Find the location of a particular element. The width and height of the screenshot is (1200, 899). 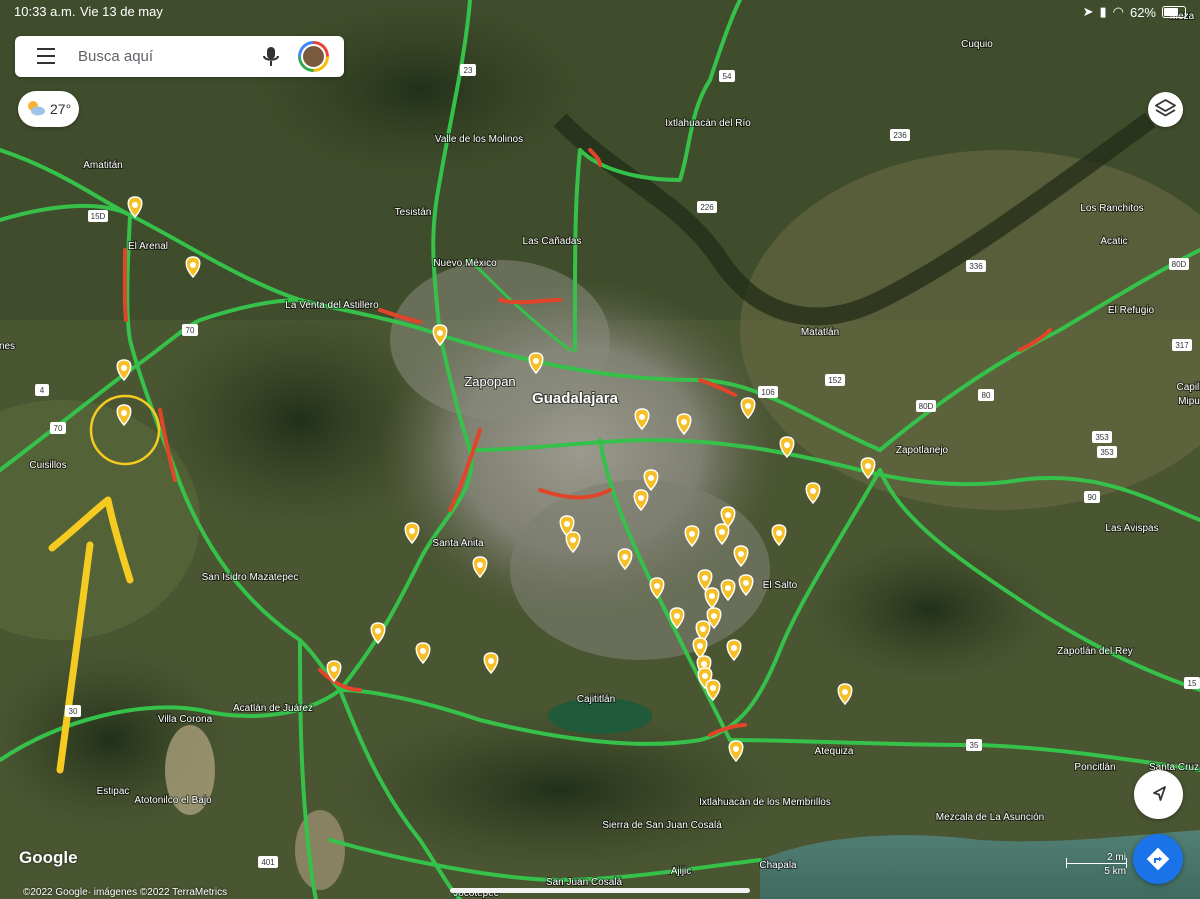

place-label: Acatlán de Juárez is located at coordinates (273, 708).